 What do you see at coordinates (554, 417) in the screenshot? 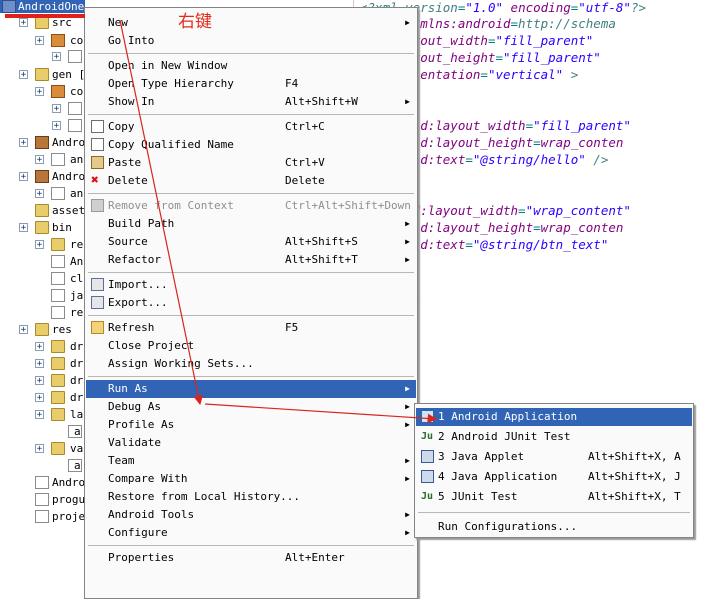
I see `run-as-item-1-android-application: 1 Android Application` at bounding box center [554, 417].